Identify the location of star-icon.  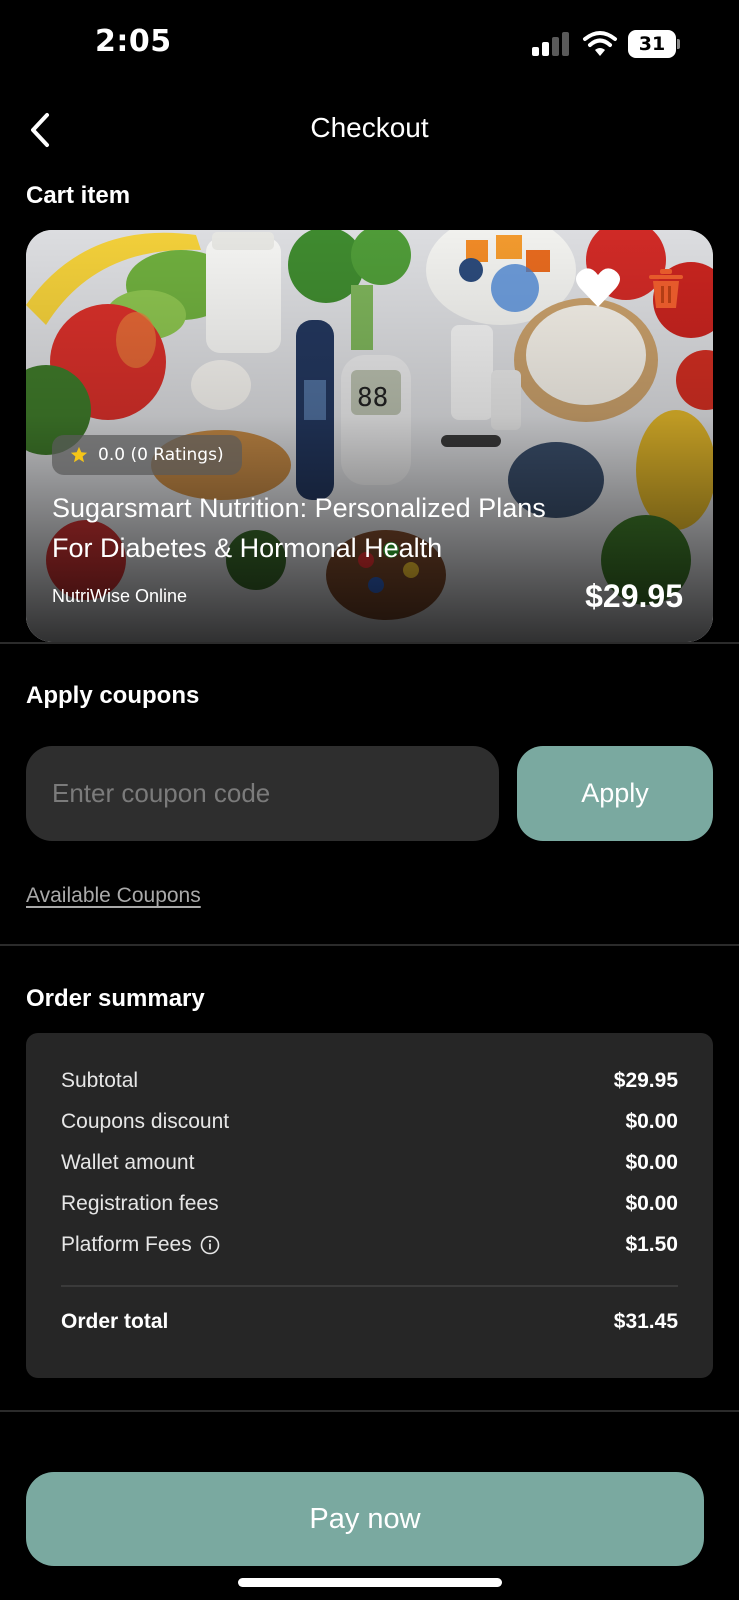
(79, 454).